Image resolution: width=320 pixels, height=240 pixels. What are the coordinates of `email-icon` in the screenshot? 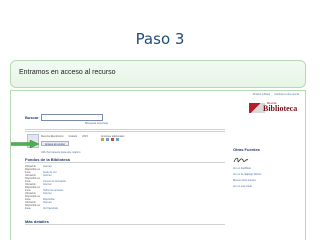 It's located at (112, 139).